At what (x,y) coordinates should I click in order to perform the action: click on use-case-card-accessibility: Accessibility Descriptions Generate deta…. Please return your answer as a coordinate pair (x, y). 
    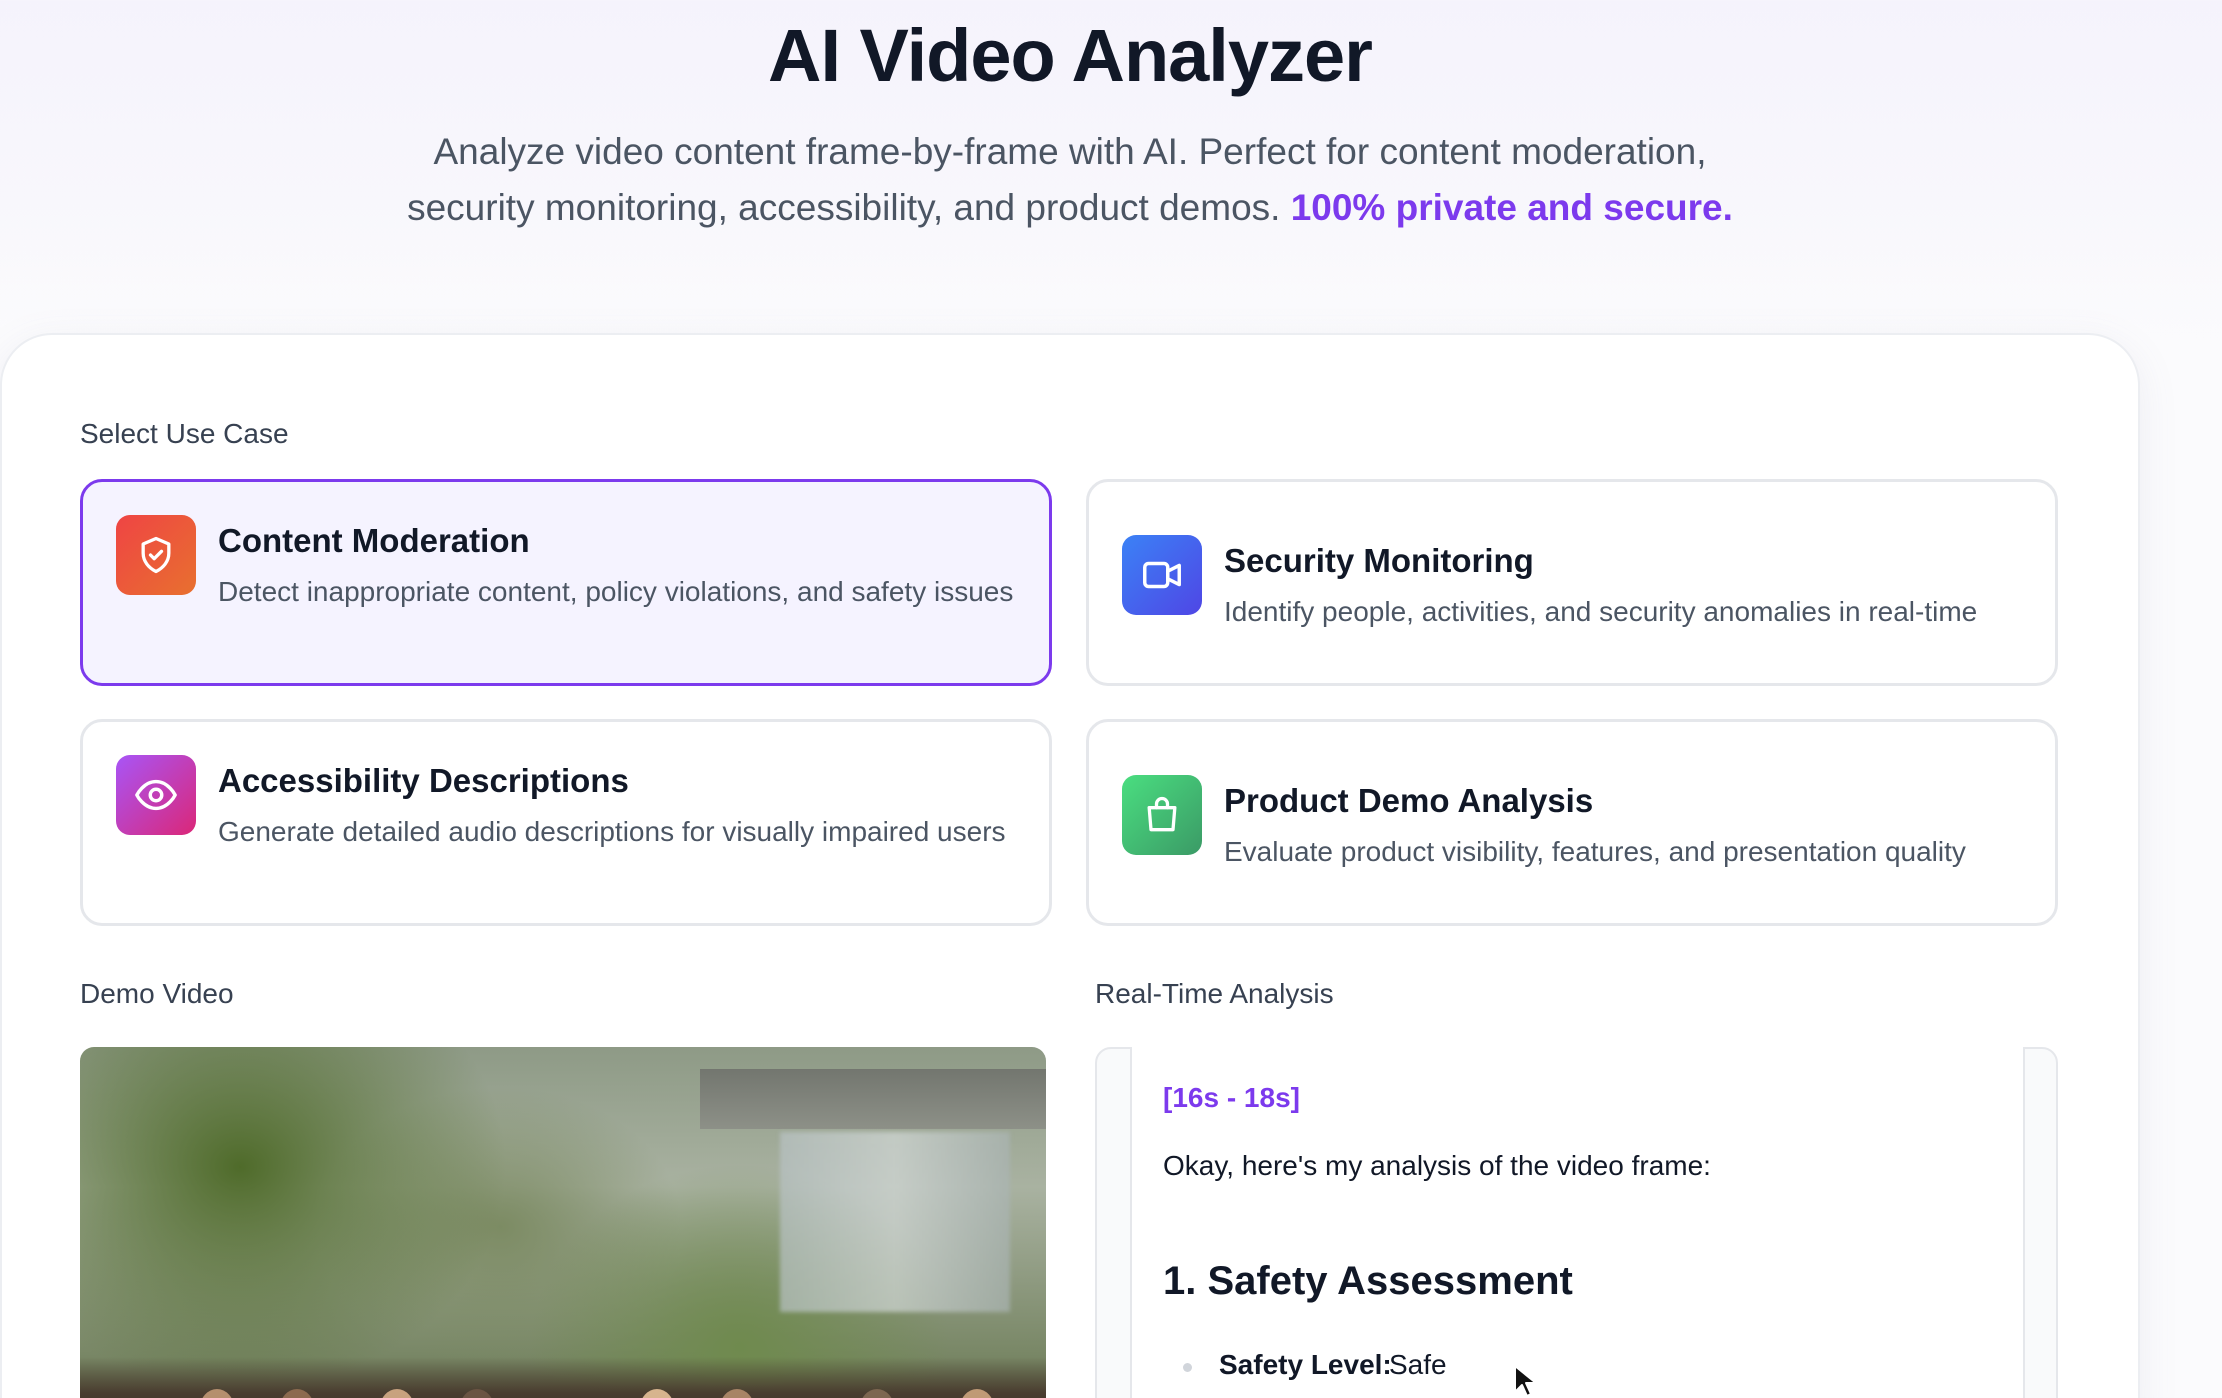
    Looking at the image, I should click on (566, 822).